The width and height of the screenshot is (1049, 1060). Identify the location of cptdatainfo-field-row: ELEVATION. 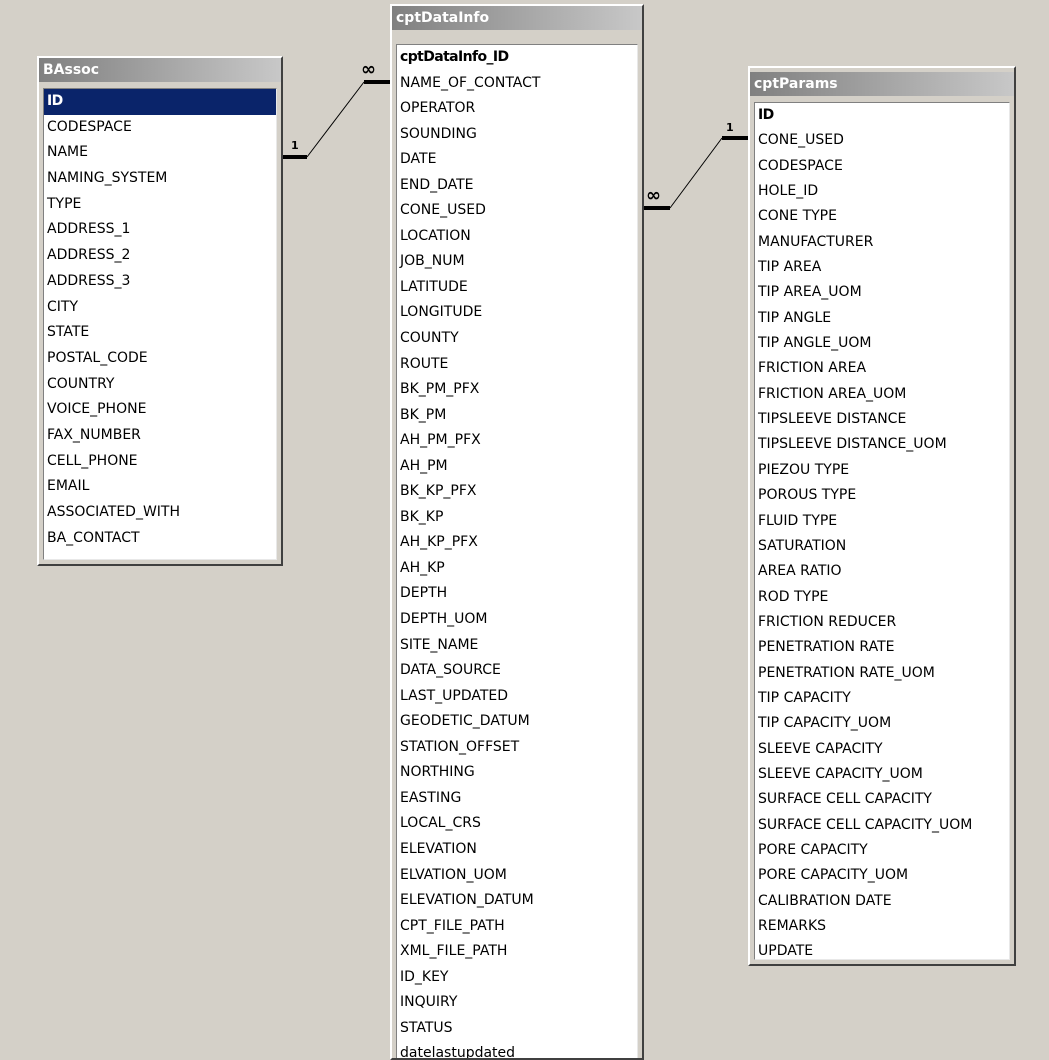
(517, 850).